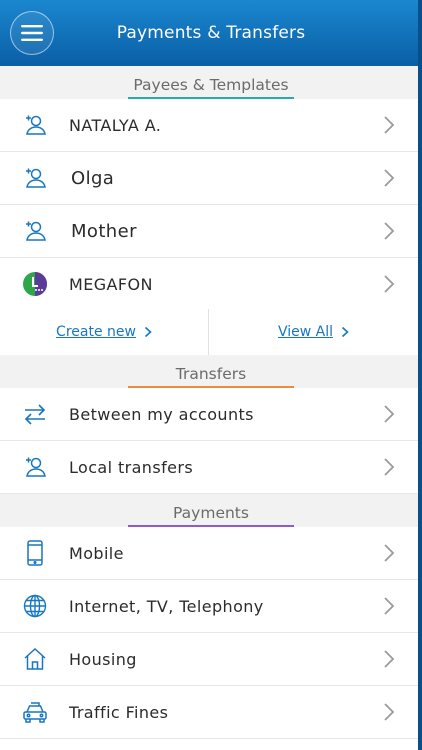  I want to click on section-header-payments: Payments, so click(211, 510).